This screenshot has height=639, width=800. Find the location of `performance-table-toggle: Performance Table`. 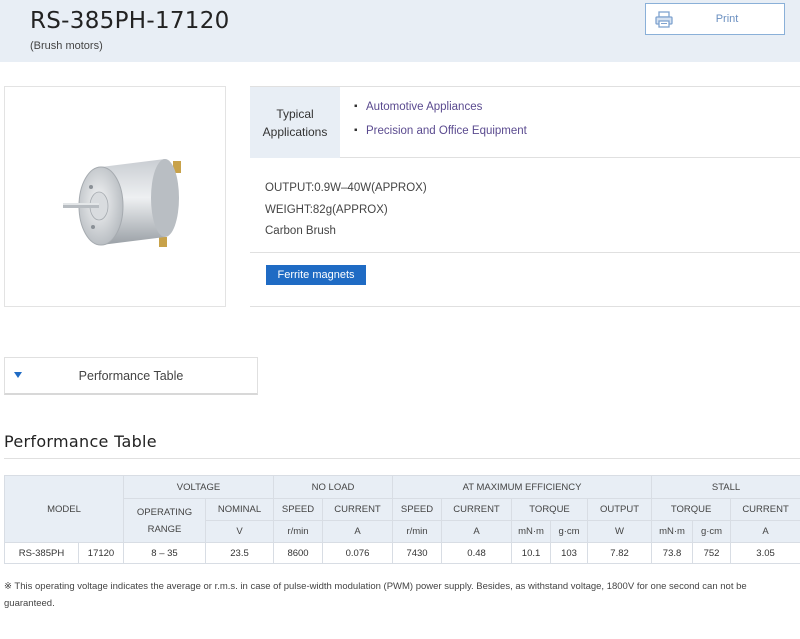

performance-table-toggle: Performance Table is located at coordinates (131, 376).